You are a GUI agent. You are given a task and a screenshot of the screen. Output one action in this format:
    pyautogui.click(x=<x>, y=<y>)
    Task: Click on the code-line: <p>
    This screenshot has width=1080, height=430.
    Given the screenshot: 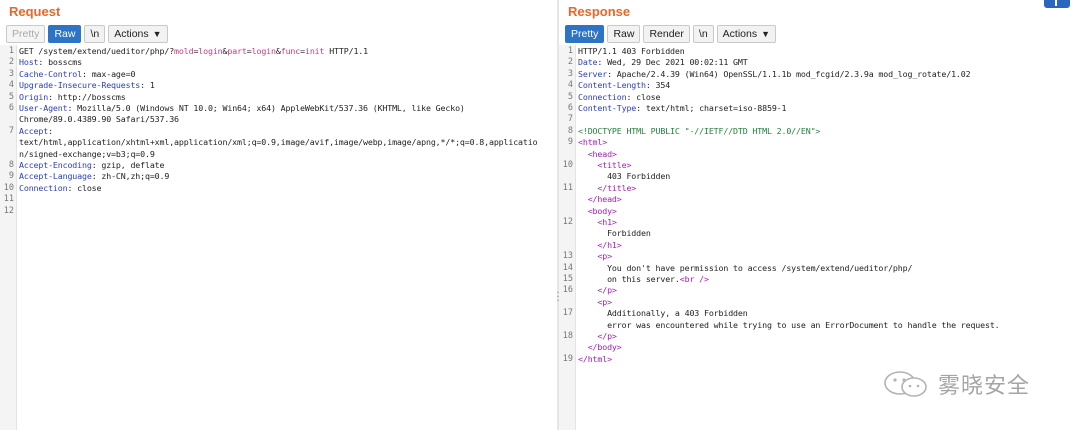 What is the action you would take?
    pyautogui.click(x=595, y=302)
    